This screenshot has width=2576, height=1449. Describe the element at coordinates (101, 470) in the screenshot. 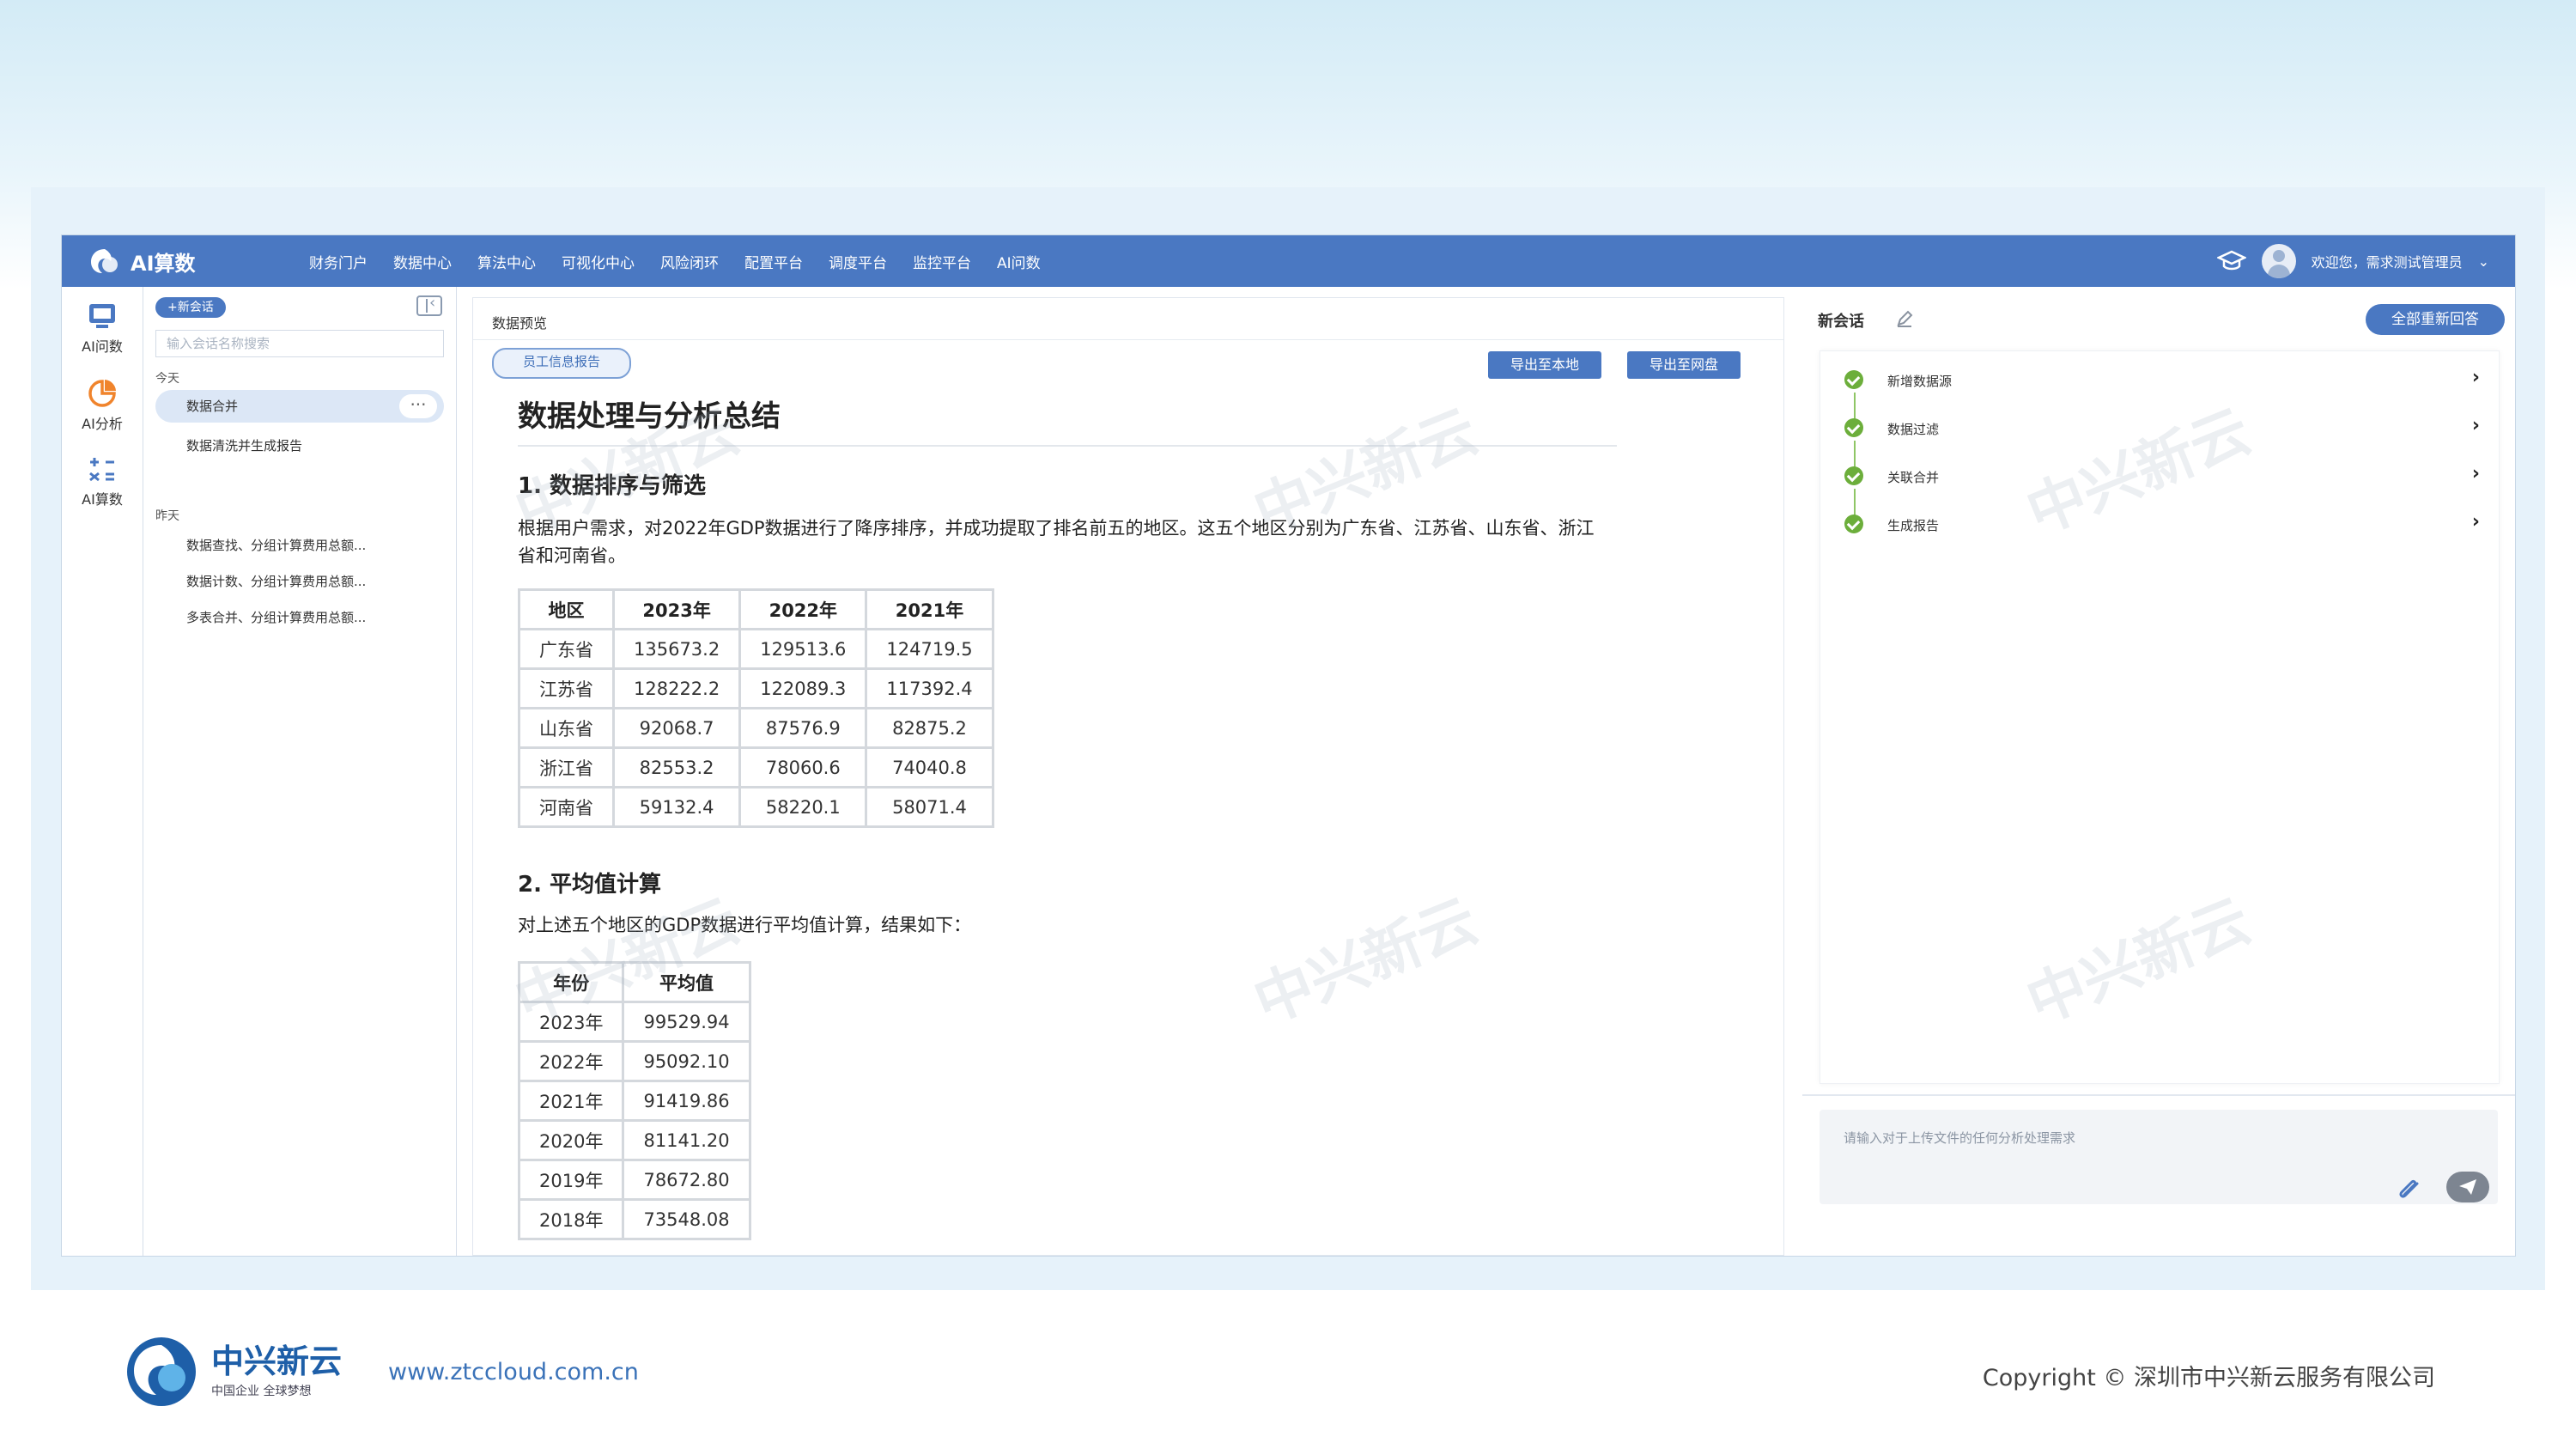

I see `calculator-icon` at that location.